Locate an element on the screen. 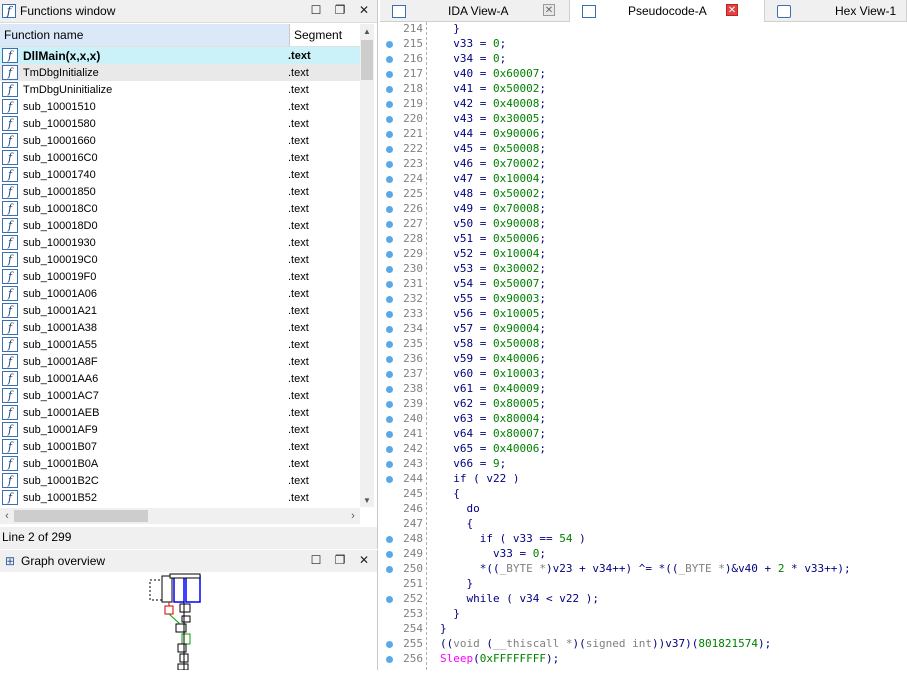 This screenshot has height=673, width=907. graph-overview-titlebar: ⊞ Graph overview ☐ ❐ ✕ is located at coordinates (188, 561).